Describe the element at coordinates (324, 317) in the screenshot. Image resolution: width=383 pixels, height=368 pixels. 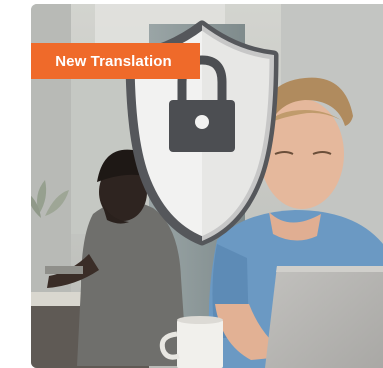
I see `laptop` at that location.